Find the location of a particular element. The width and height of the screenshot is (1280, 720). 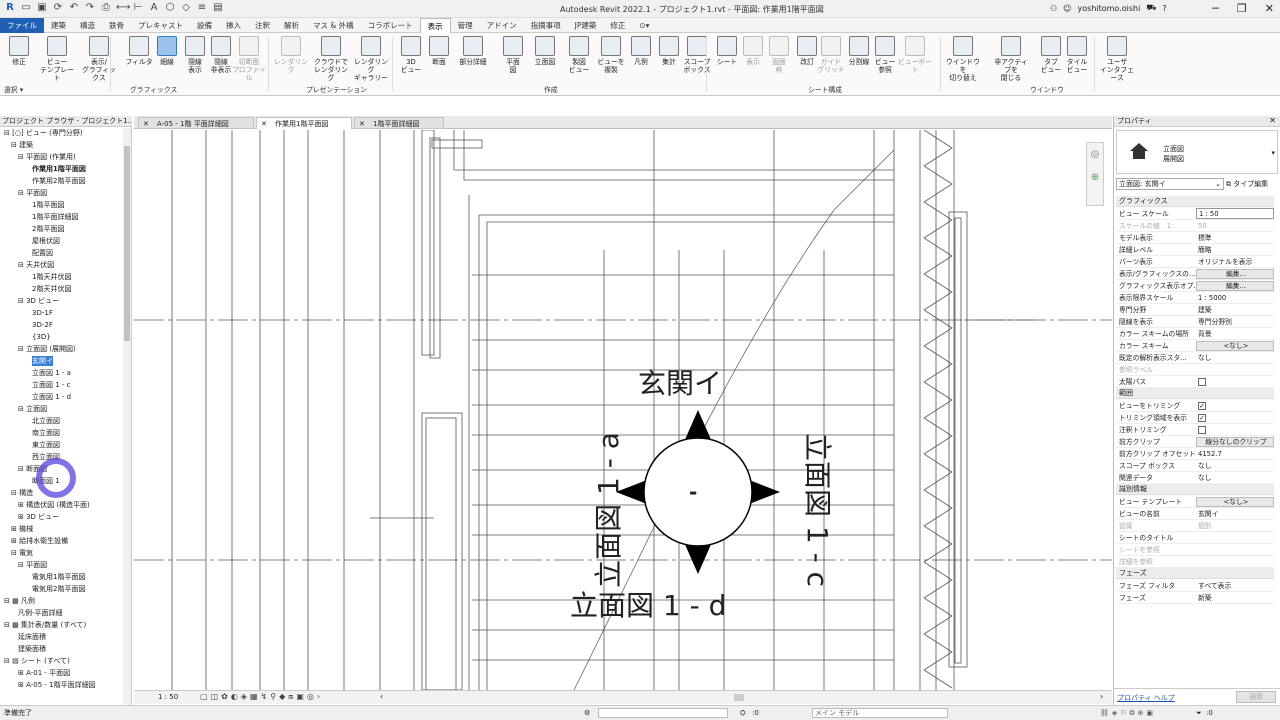

ribbon-tab: 設備 is located at coordinates (204, 25).